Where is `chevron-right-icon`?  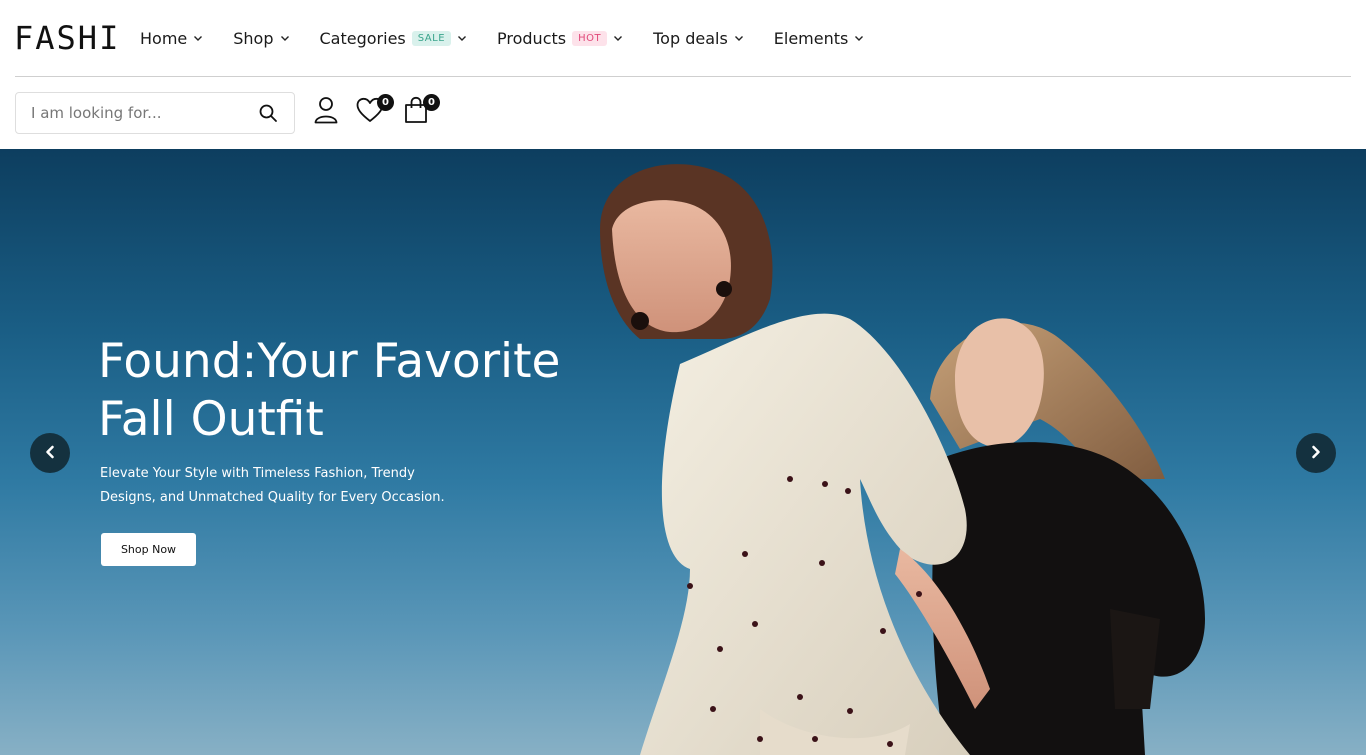
chevron-right-icon is located at coordinates (1316, 453).